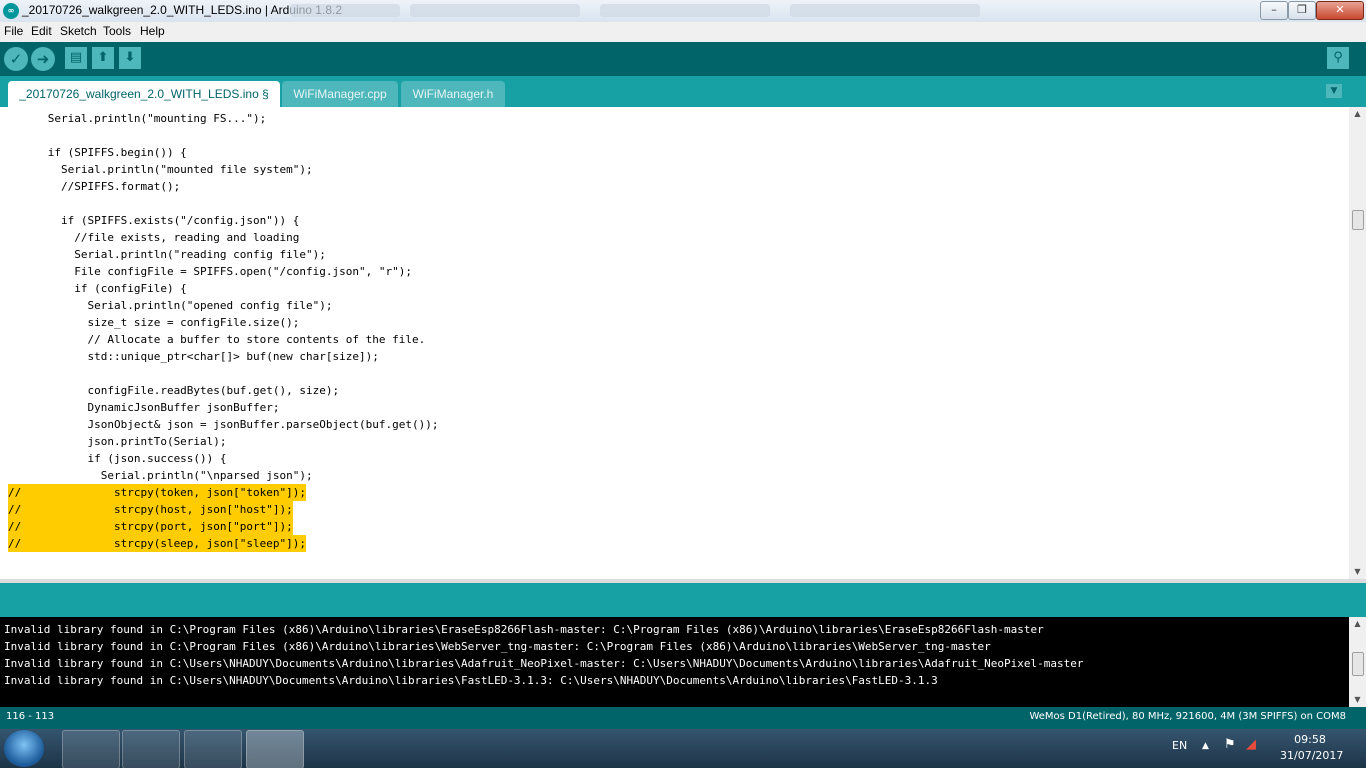  Describe the element at coordinates (160, 475) in the screenshot. I see `code-line: Serial.println("\nparsed json");` at that location.